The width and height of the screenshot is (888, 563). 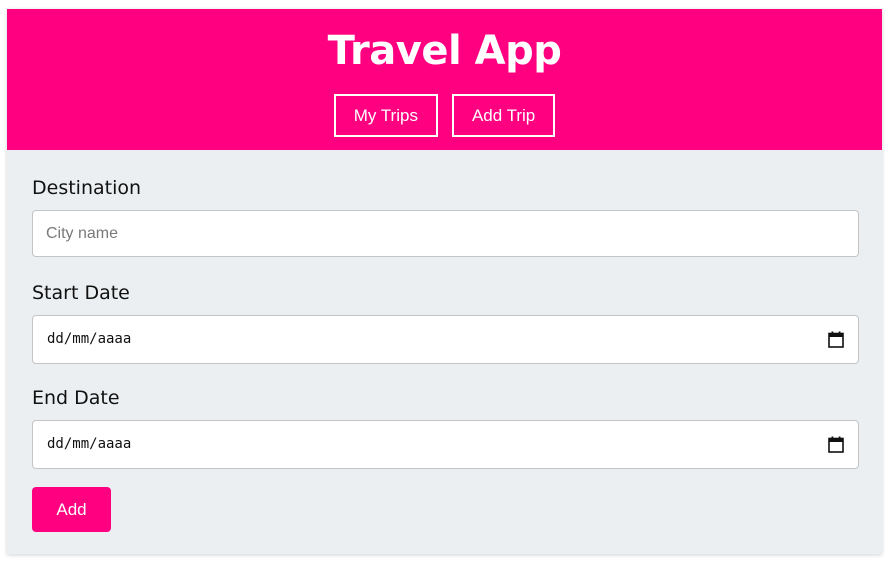 What do you see at coordinates (76, 398) in the screenshot?
I see `end-date-label: End Date` at bounding box center [76, 398].